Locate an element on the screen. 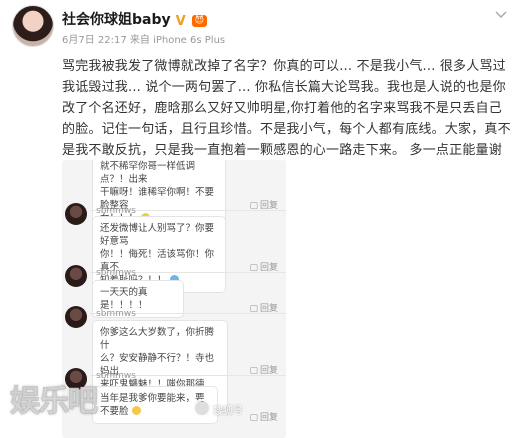  username: 社会你球姐baby V 😈 is located at coordinates (135, 19).